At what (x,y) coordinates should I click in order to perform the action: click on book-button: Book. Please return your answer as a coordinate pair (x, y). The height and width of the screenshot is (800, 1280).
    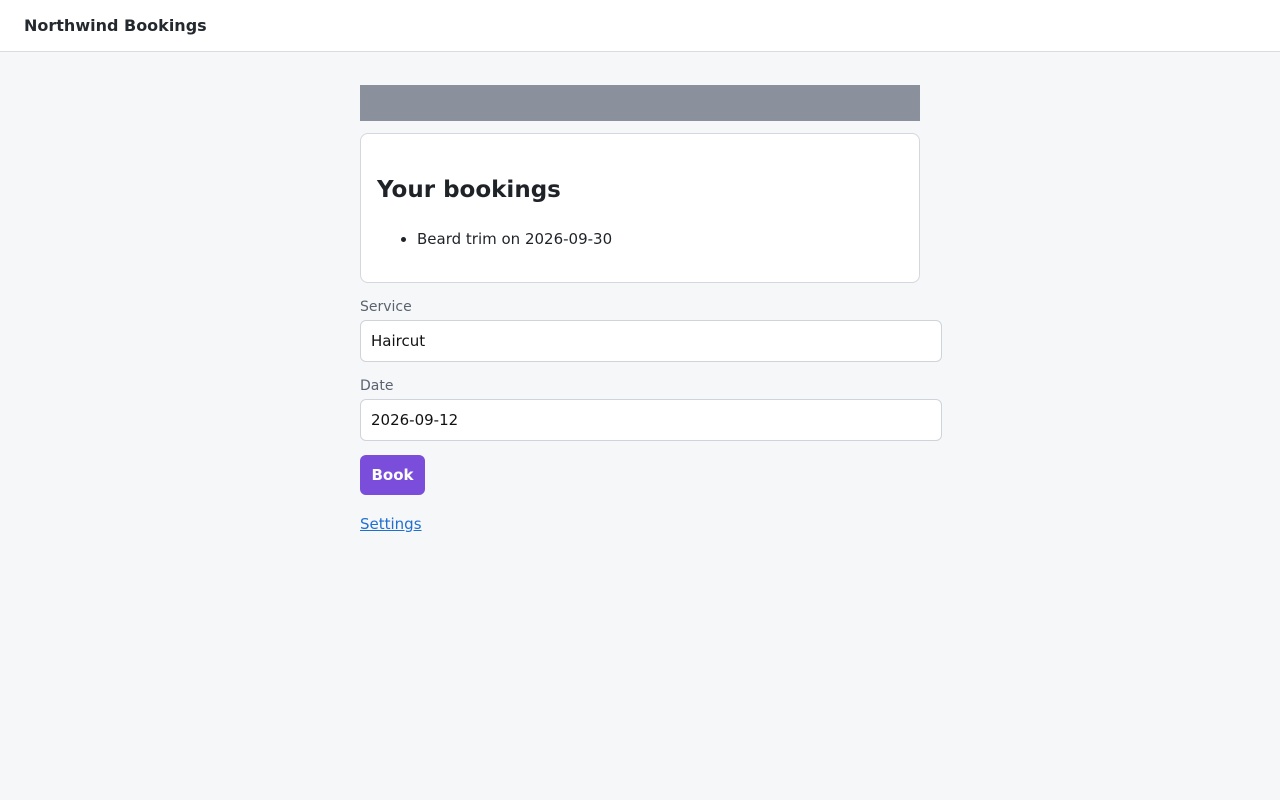
    Looking at the image, I should click on (392, 475).